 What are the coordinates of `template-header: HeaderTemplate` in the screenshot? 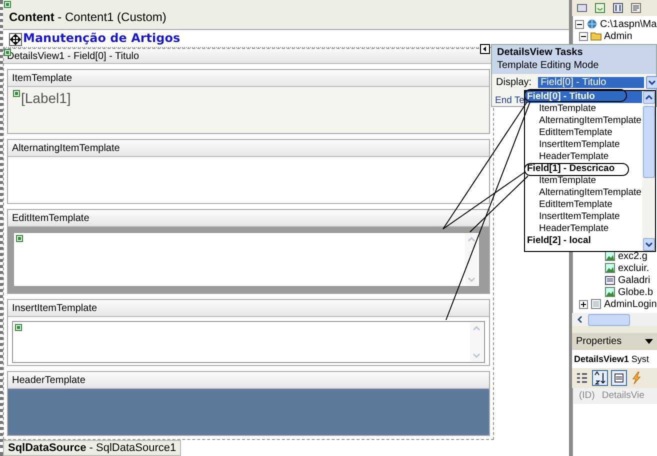 It's located at (248, 380).